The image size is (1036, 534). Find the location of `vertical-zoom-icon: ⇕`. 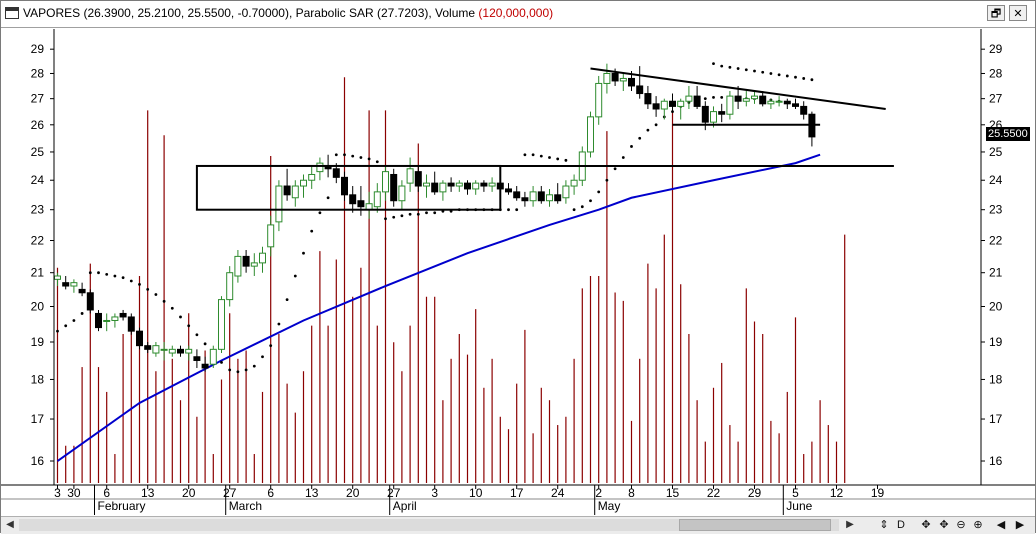

vertical-zoom-icon: ⇕ is located at coordinates (884, 525).